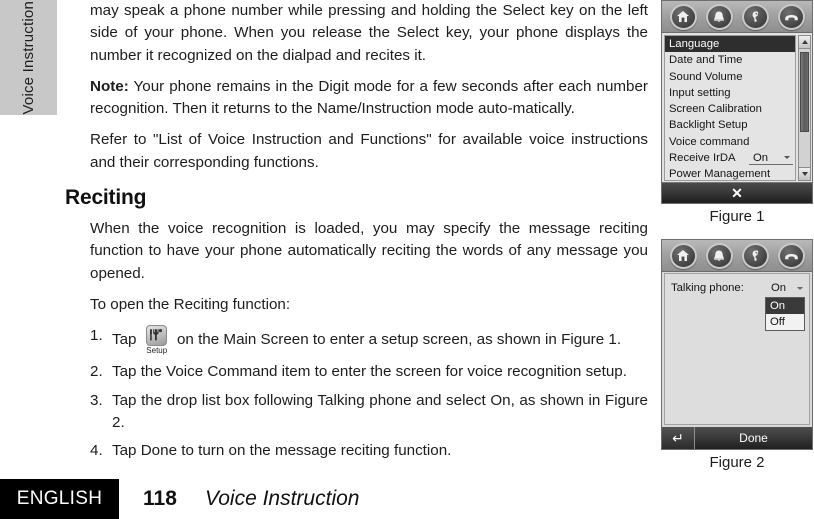 The image size is (814, 519). I want to click on menu-item-screen-calibration: Screen Calibration, so click(730, 109).